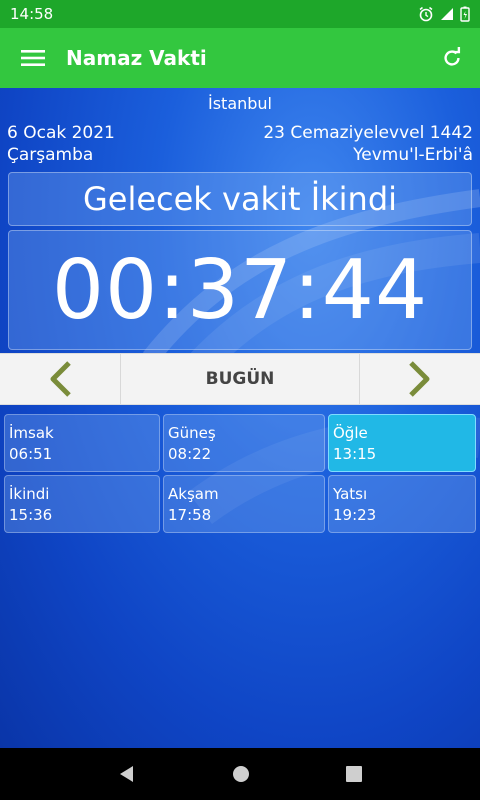 This screenshot has height=800, width=480. I want to click on previous-day-button, so click(60, 379).